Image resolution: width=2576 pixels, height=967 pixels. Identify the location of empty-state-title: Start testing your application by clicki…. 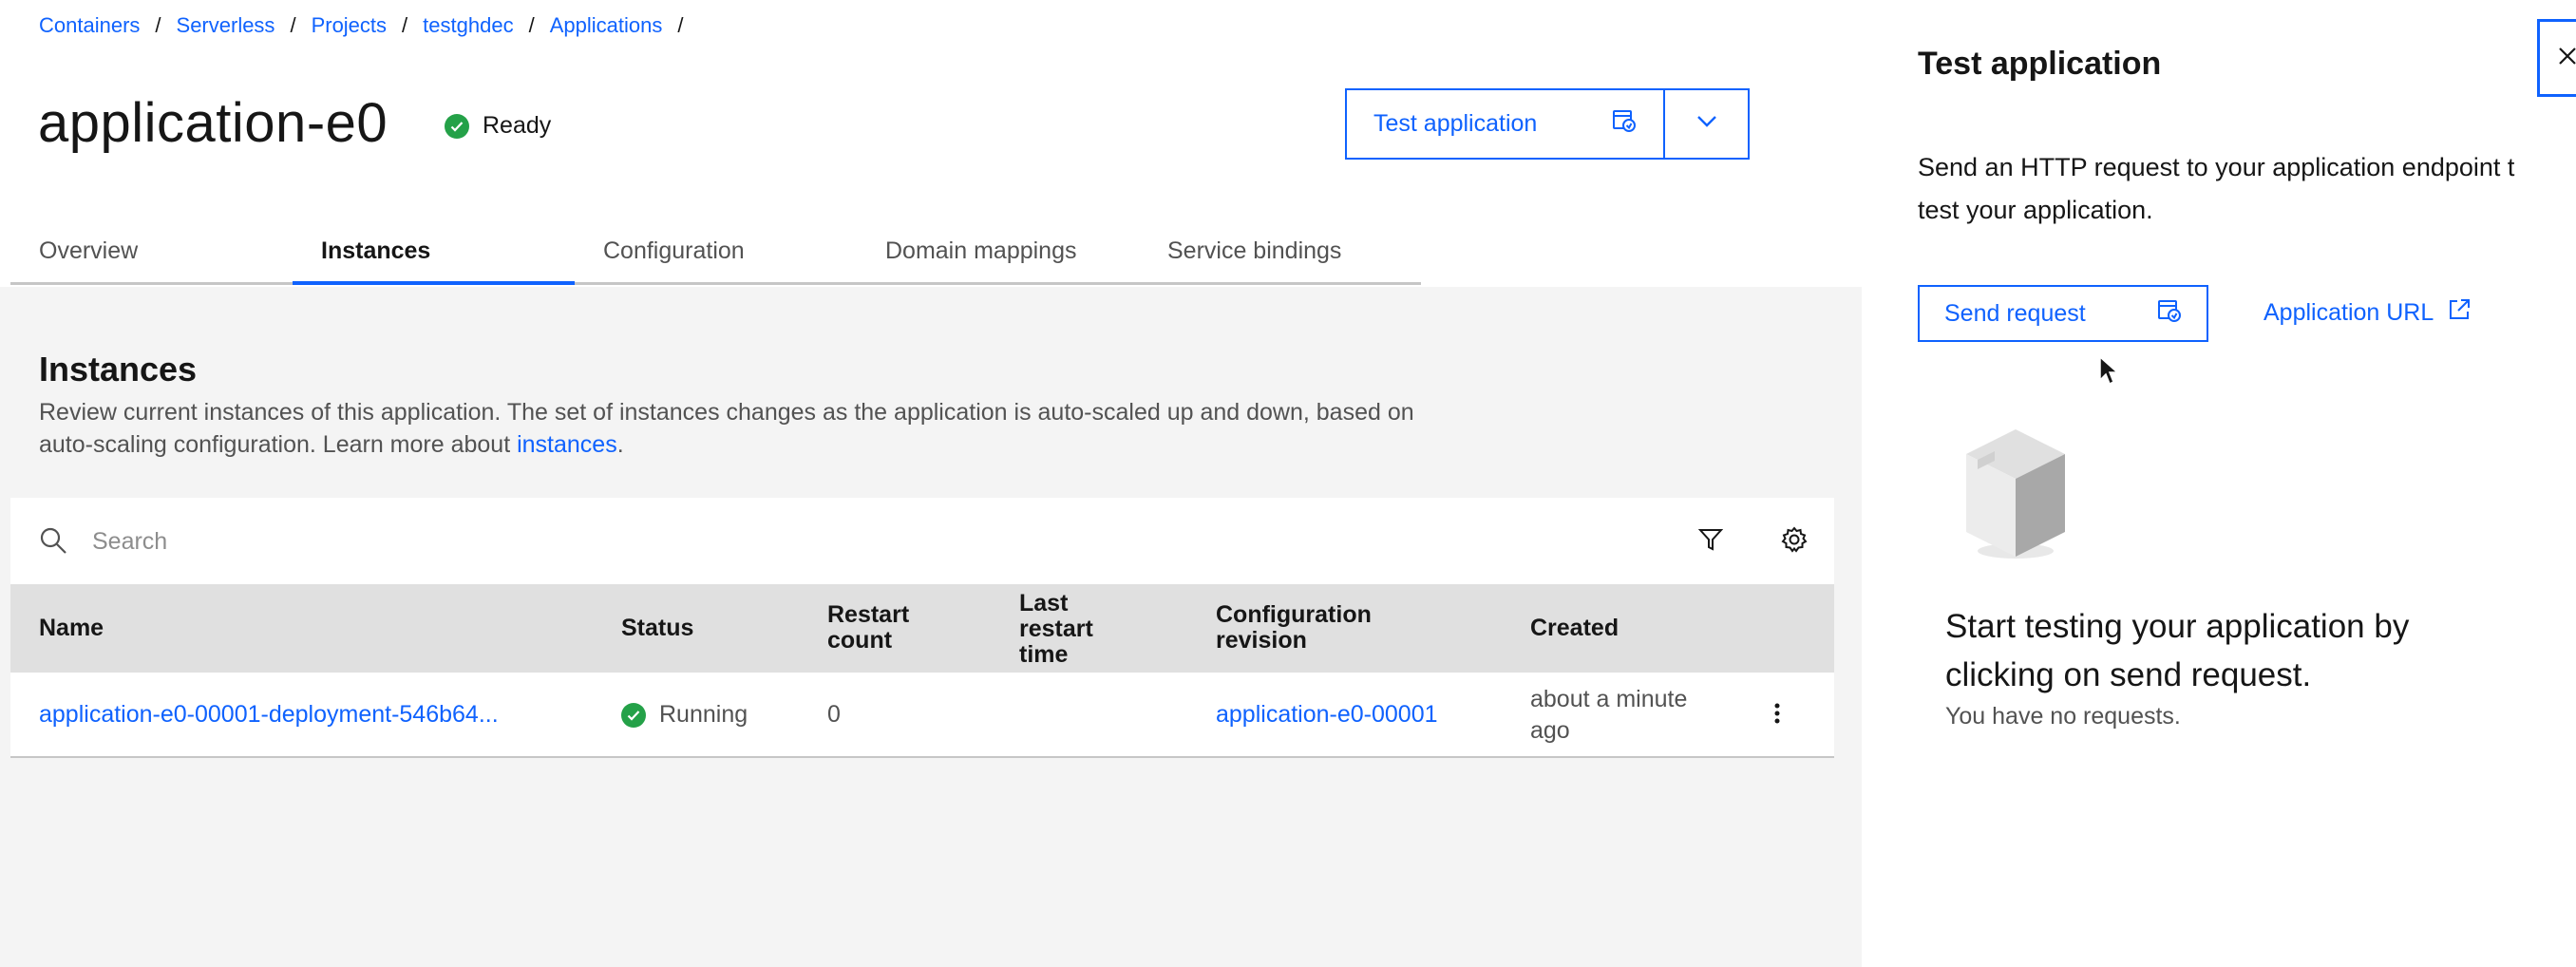
(2177, 650).